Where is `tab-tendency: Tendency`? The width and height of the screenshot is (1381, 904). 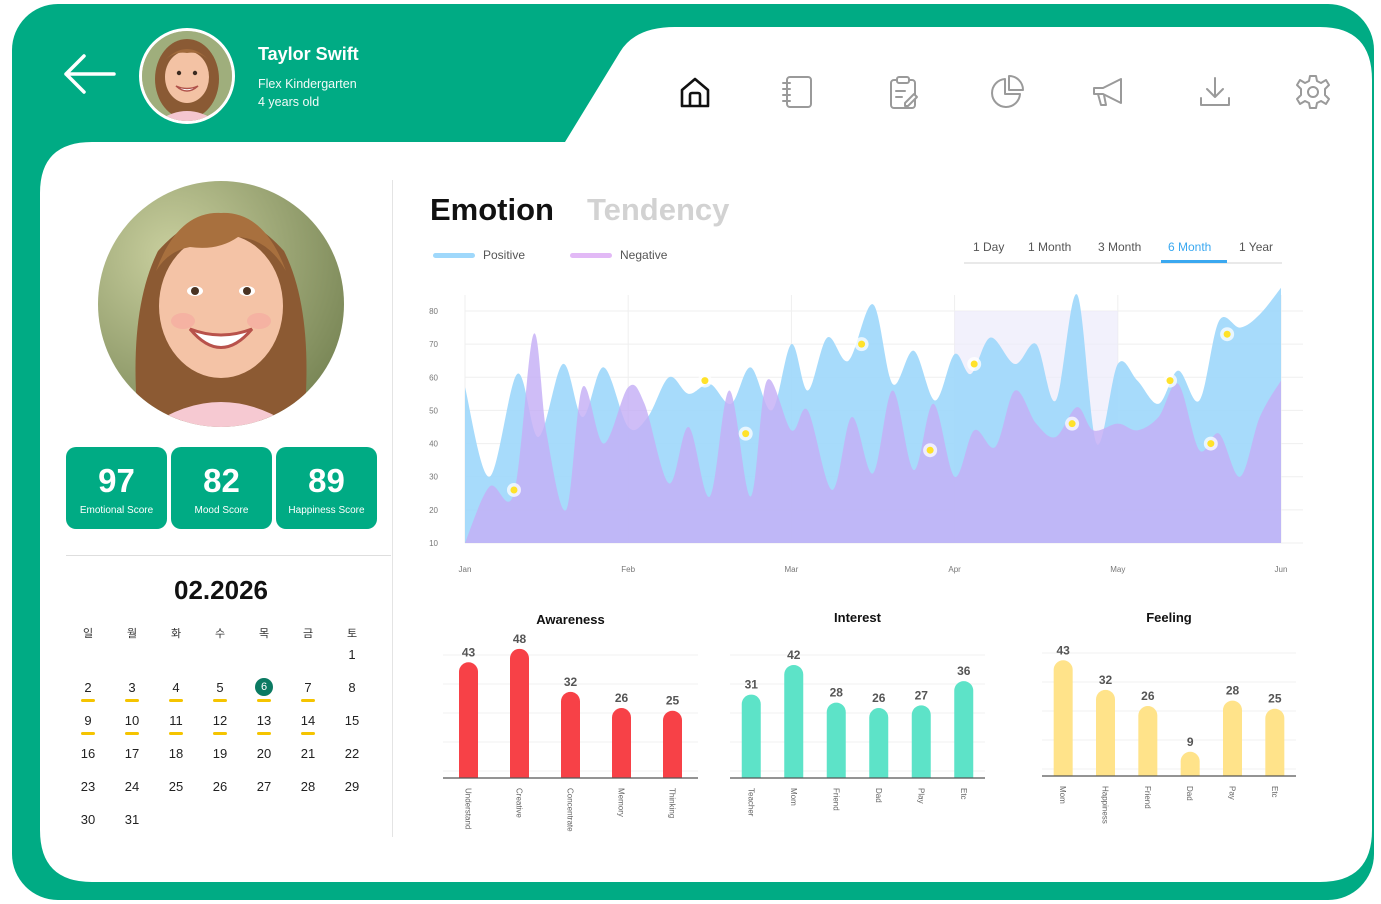
tab-tendency: Tendency is located at coordinates (658, 210).